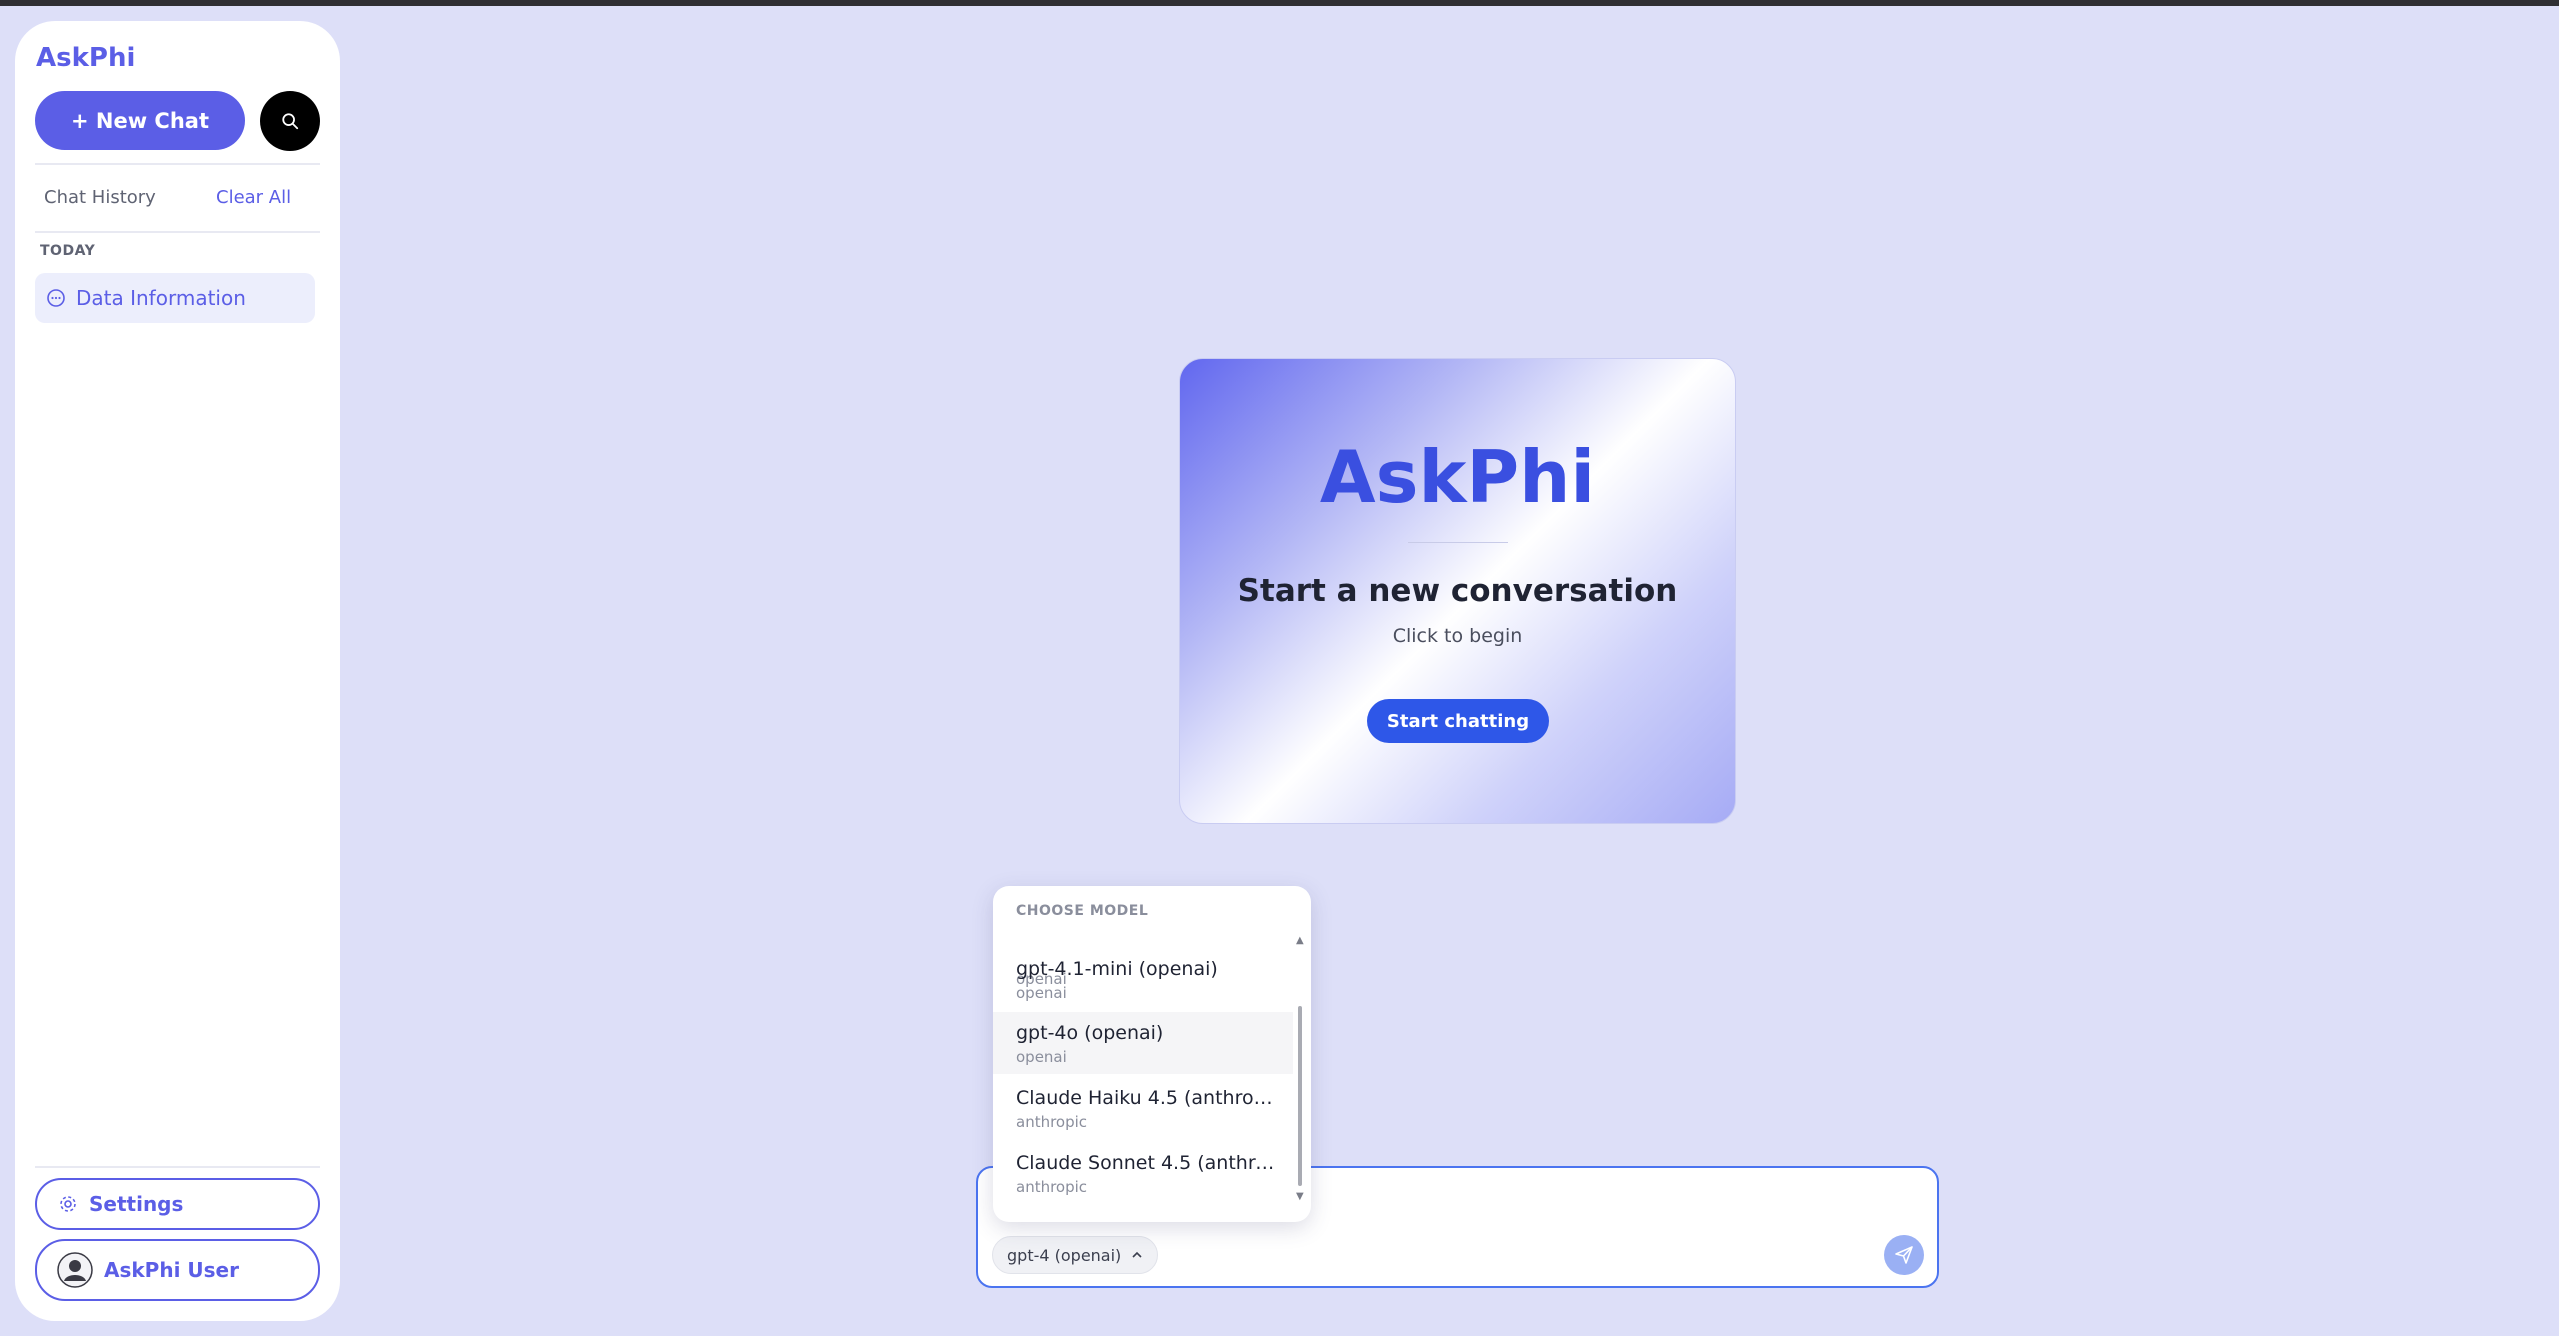 This screenshot has width=2559, height=1336. I want to click on send-button, so click(1904, 1255).